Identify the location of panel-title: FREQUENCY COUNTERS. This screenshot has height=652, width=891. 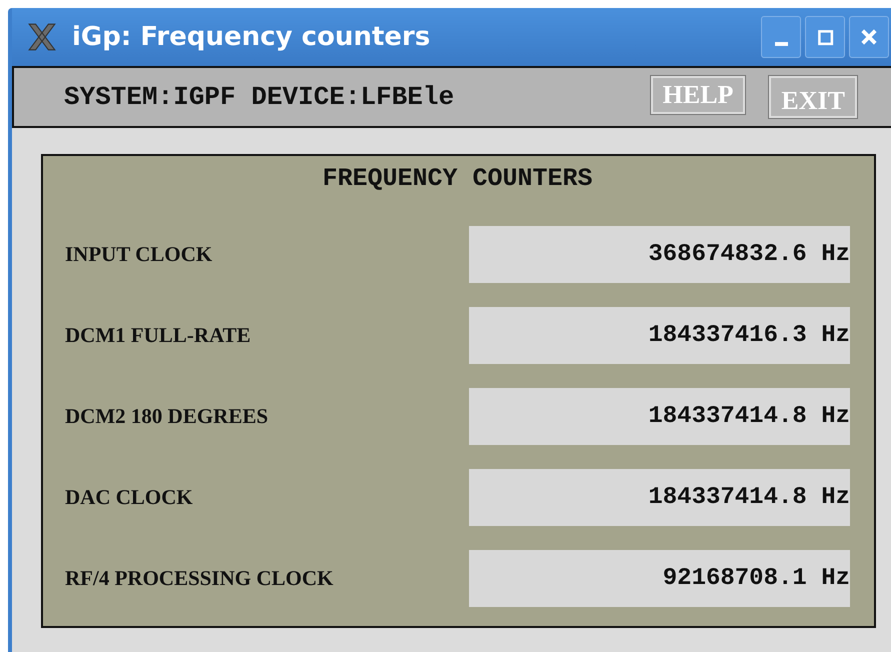
(457, 179).